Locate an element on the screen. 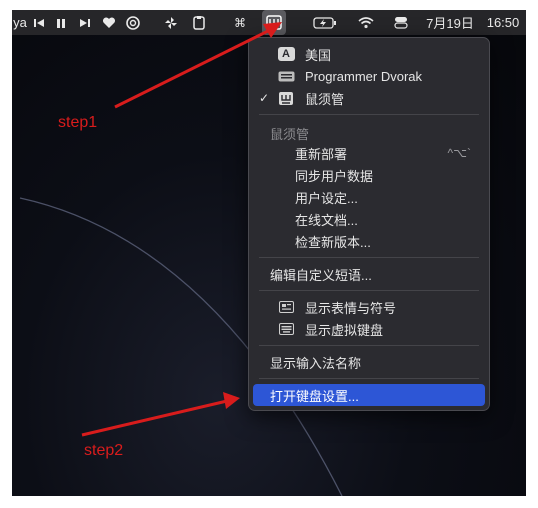  step2-arrow-head is located at coordinates (231, 400).